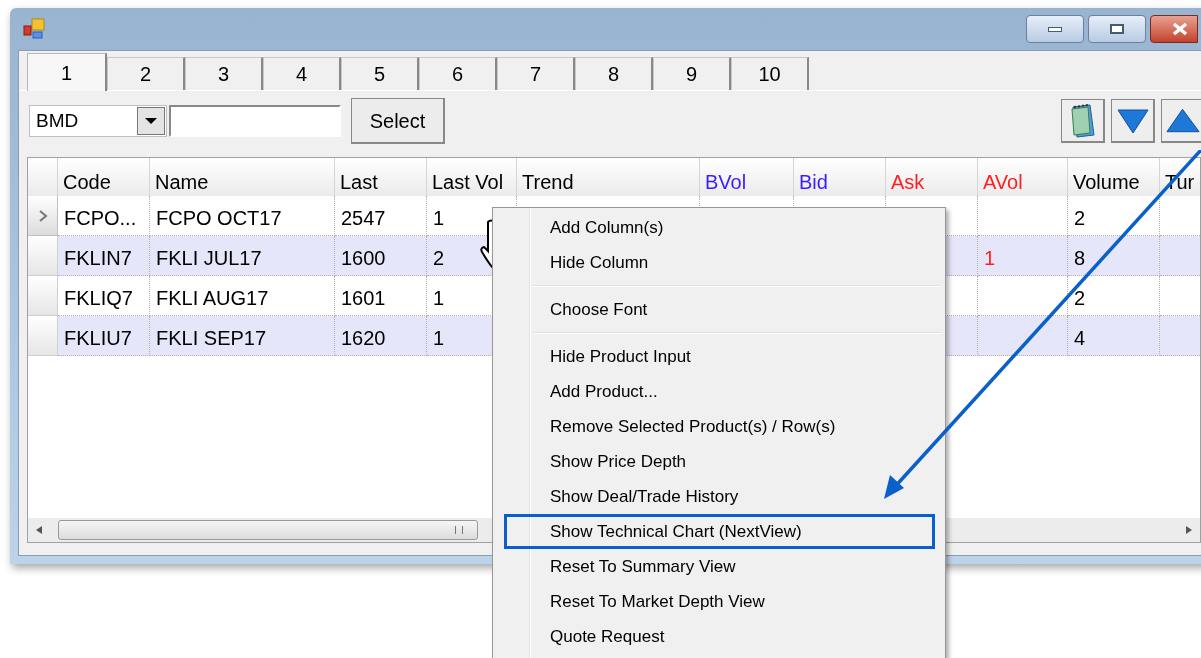 The width and height of the screenshot is (1201, 658). What do you see at coordinates (363, 298) in the screenshot?
I see `table-cell: 1601` at bounding box center [363, 298].